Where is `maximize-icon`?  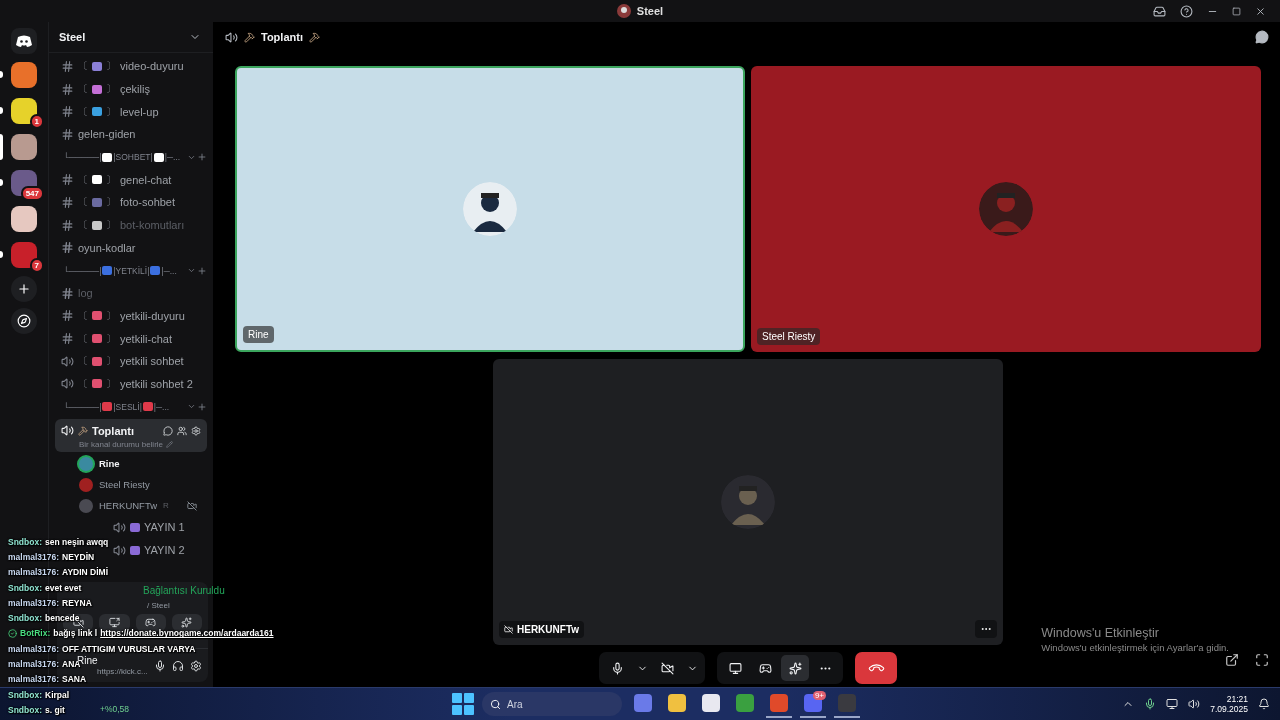
maximize-icon is located at coordinates (1236, 11).